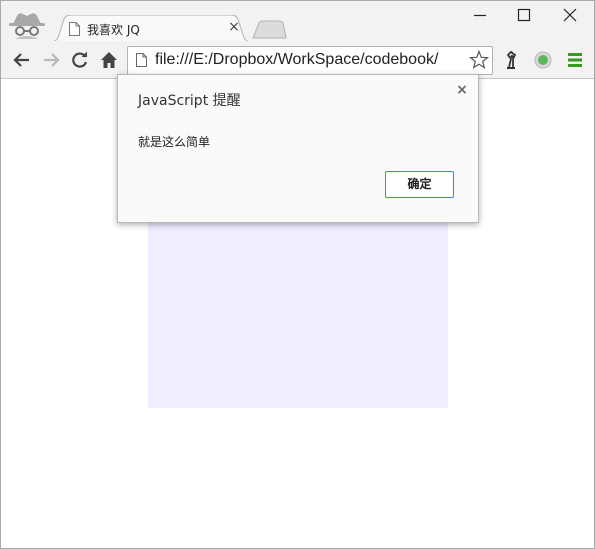 The height and width of the screenshot is (549, 595). I want to click on tab-title: 我喜欢 JQ, so click(113, 30).